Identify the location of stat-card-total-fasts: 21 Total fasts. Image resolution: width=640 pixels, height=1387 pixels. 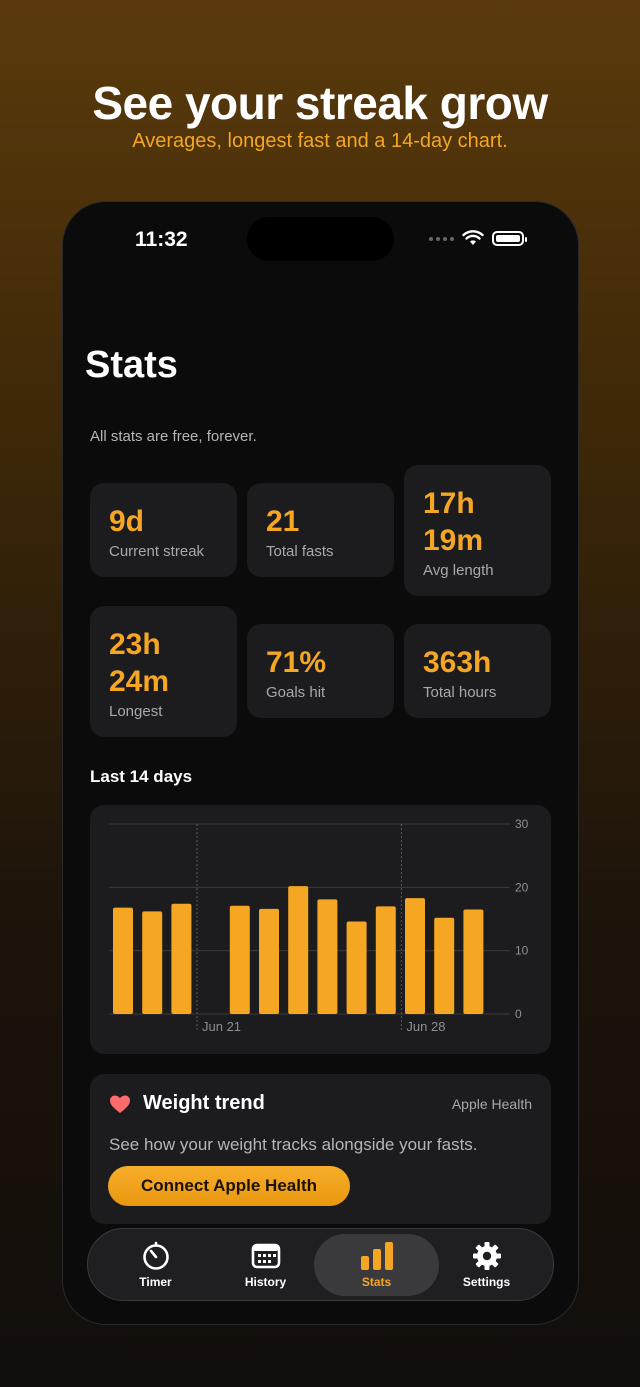
(320, 530).